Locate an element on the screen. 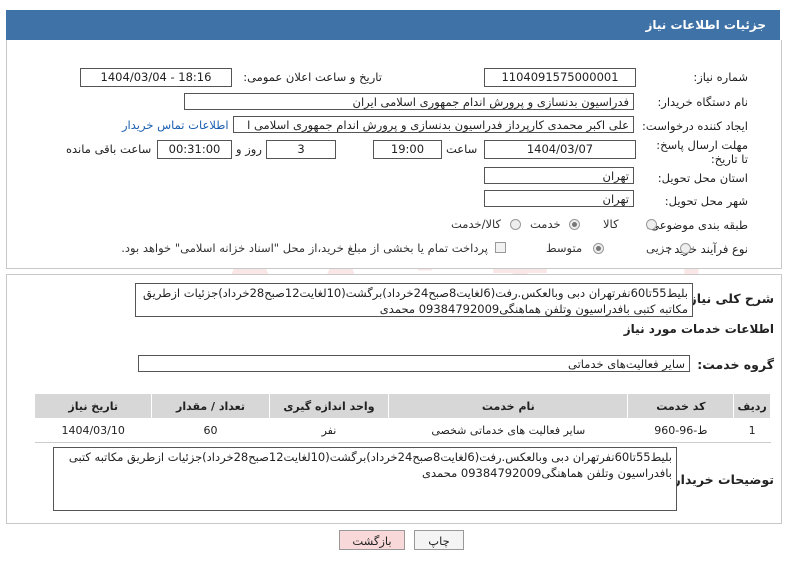  service-group-label: گروه خدمت: is located at coordinates (735, 364).